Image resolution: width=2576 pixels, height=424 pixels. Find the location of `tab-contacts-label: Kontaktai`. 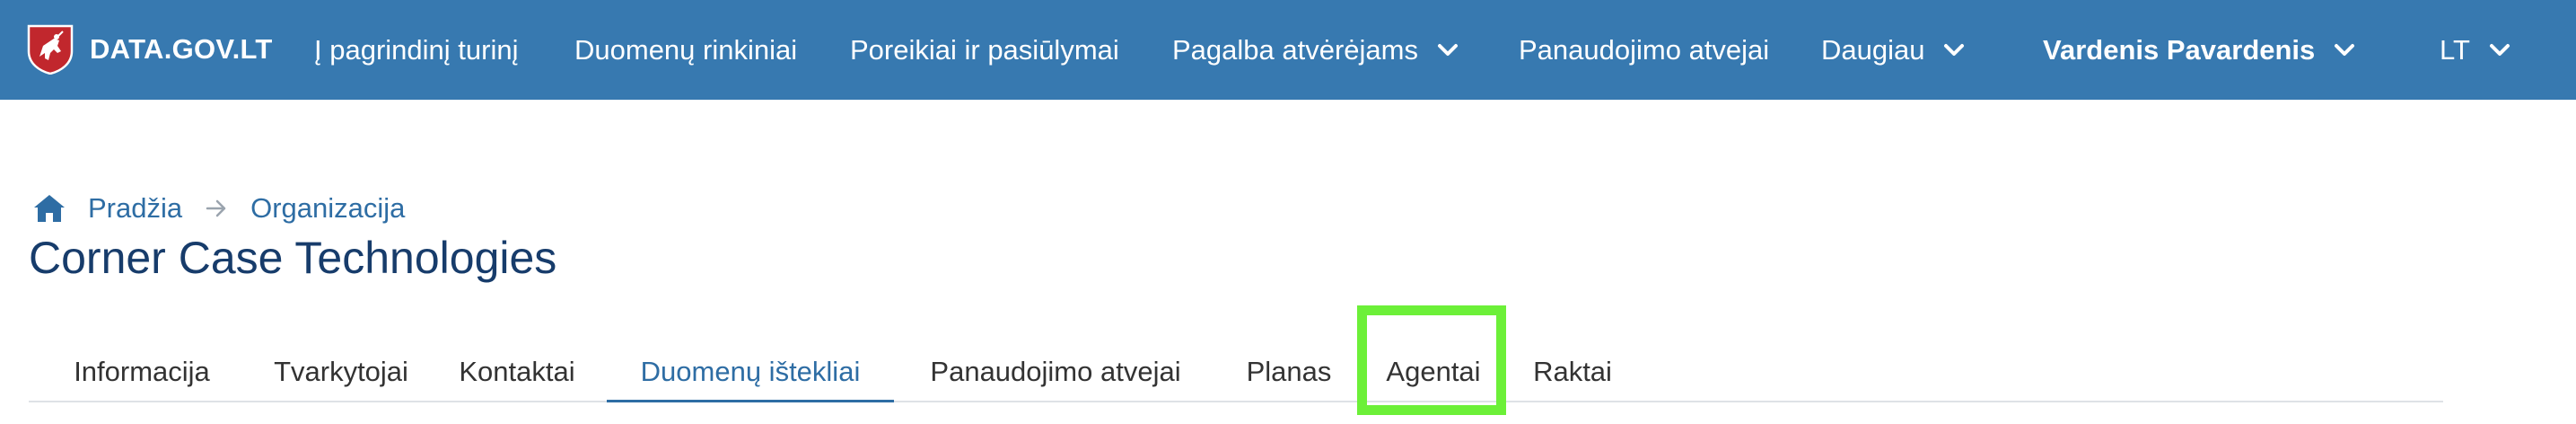

tab-contacts-label: Kontaktai is located at coordinates (517, 371).